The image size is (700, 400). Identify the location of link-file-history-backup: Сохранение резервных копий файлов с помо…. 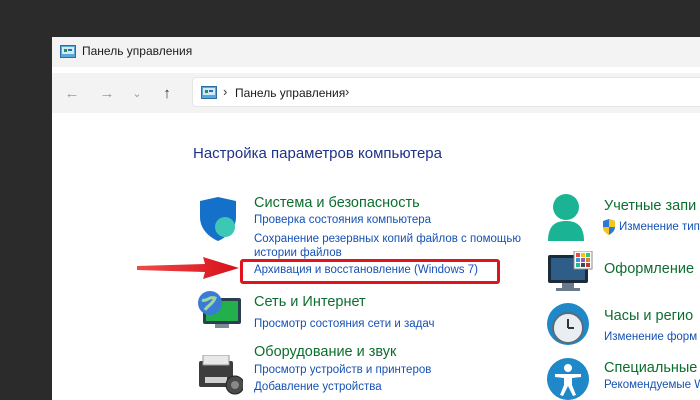
(401, 246).